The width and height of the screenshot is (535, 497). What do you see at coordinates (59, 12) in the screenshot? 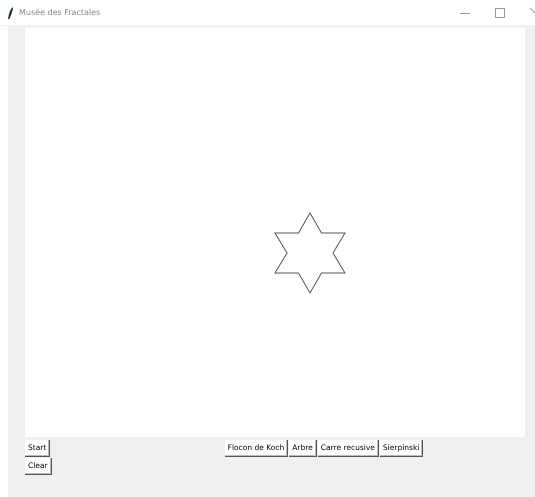
I see `window-title: Musée des Fractales` at bounding box center [59, 12].